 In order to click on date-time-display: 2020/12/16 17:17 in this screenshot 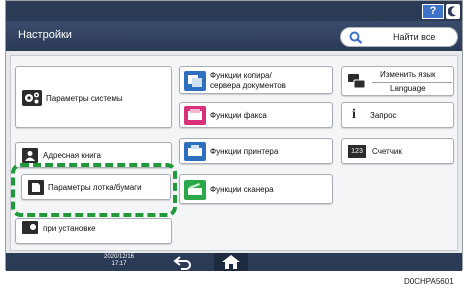, I will do `click(119, 261)`.